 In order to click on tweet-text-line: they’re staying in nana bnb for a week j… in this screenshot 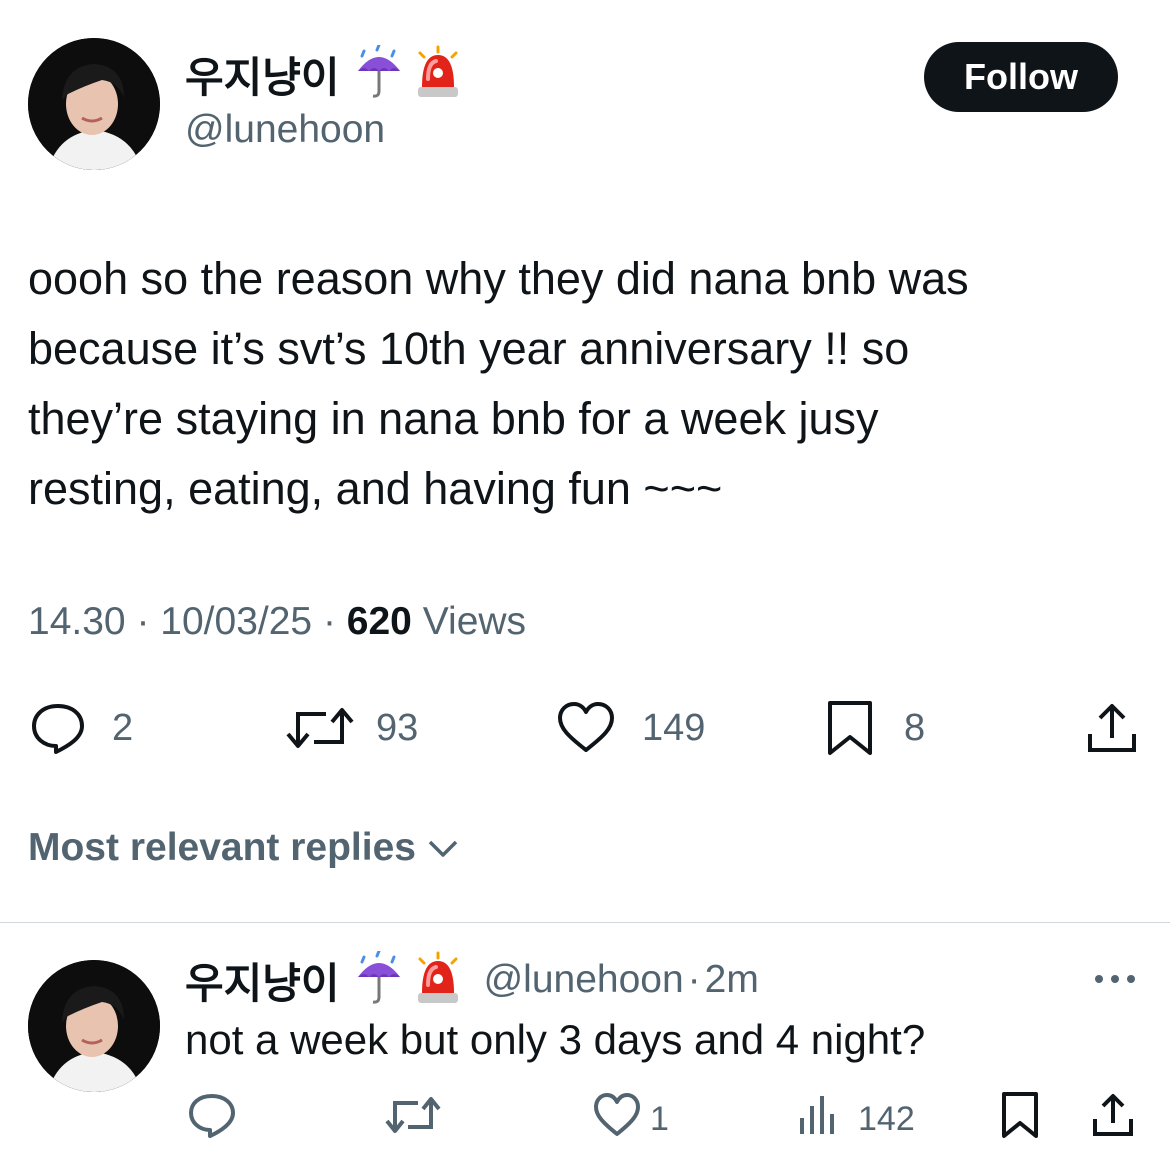, I will do `click(453, 418)`.